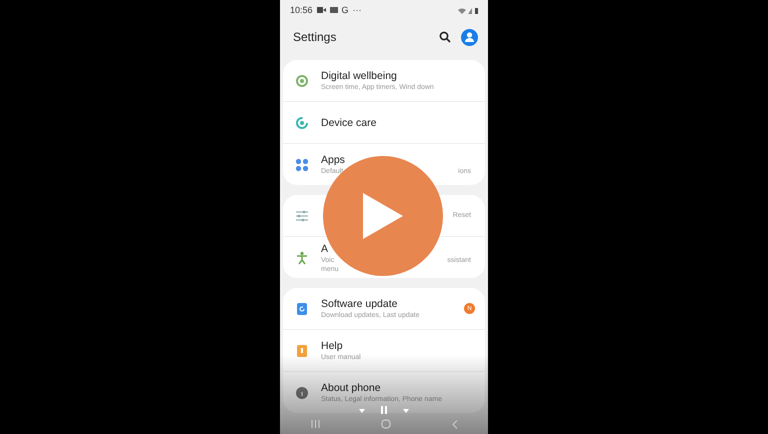  I want to click on row-title: A, so click(325, 248).